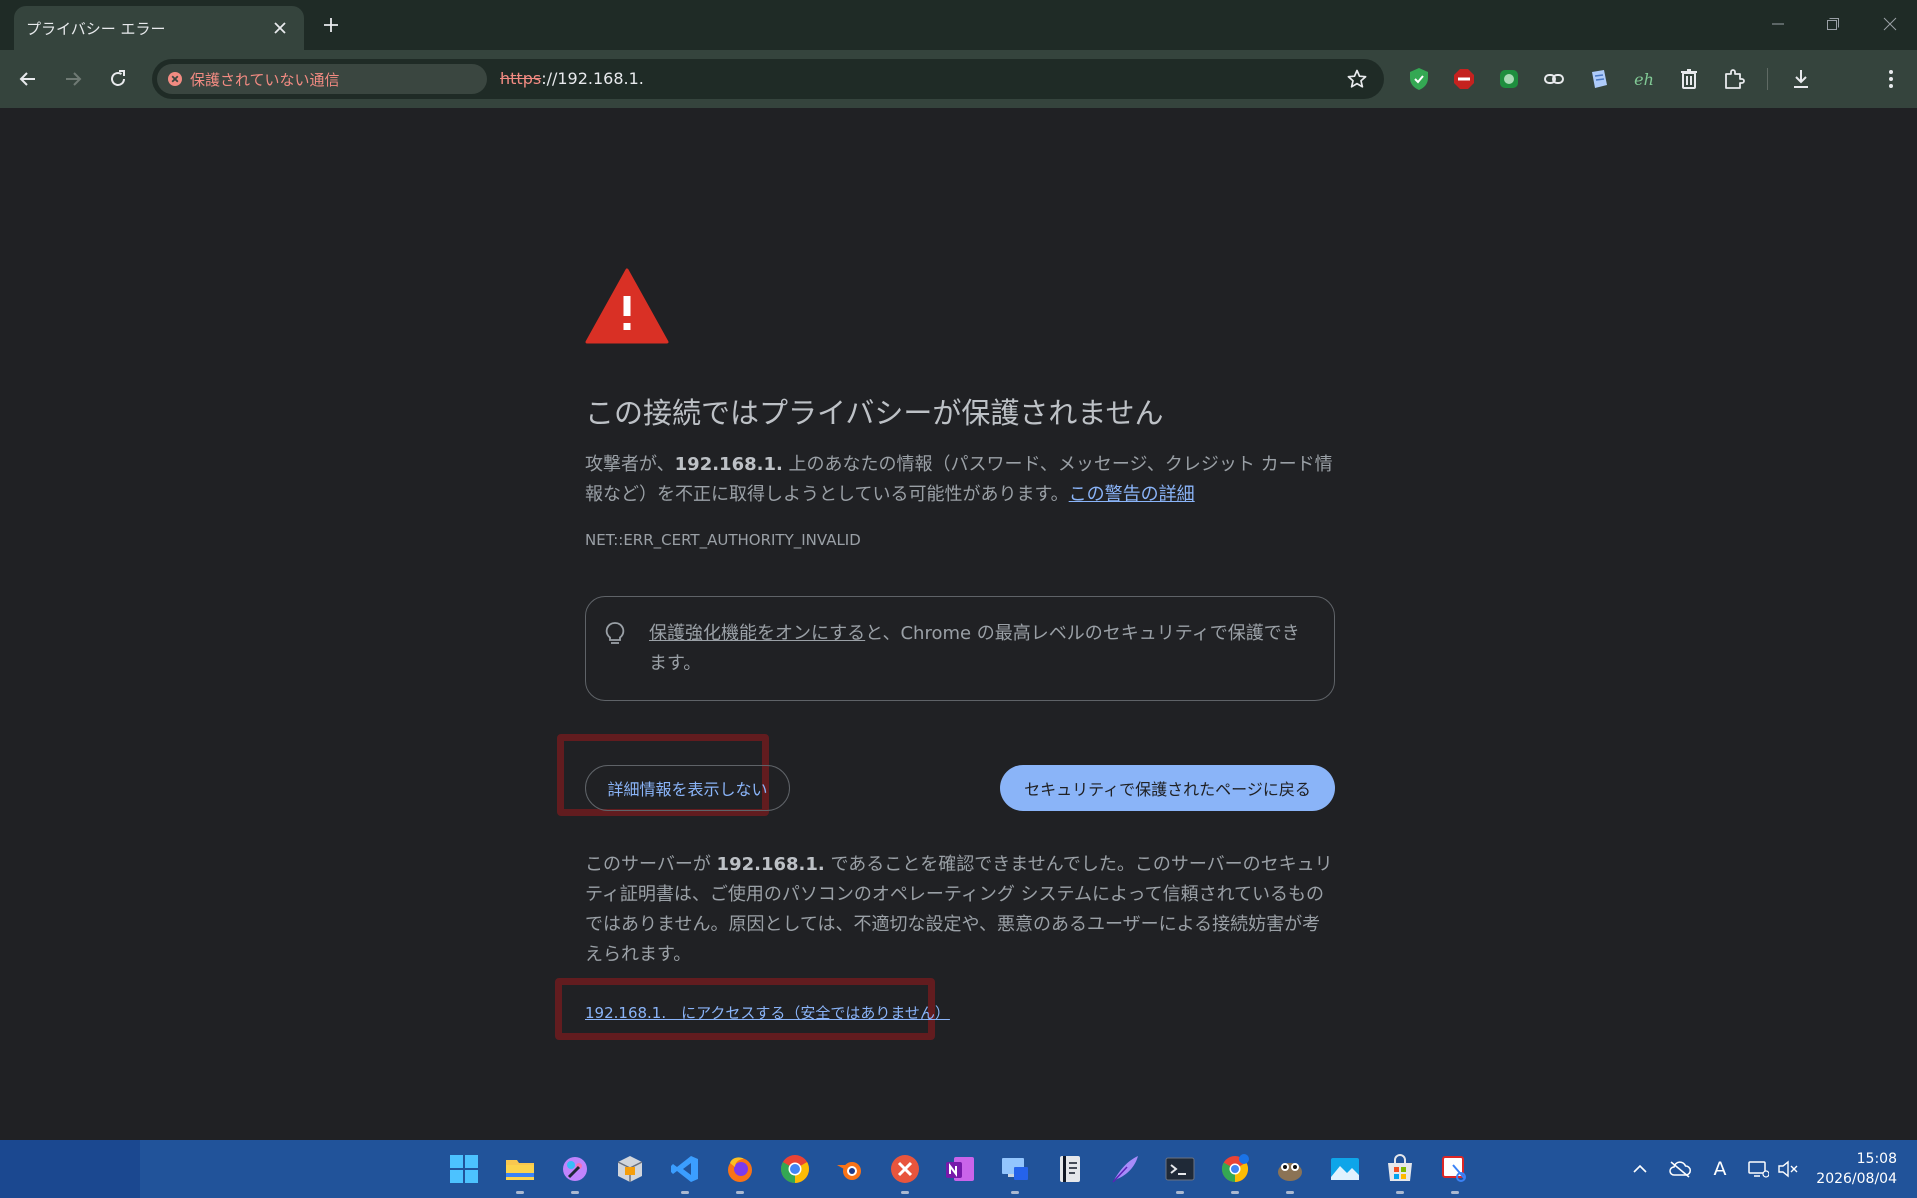  What do you see at coordinates (96, 28) in the screenshot?
I see `tab-title: プライバシー エラー` at bounding box center [96, 28].